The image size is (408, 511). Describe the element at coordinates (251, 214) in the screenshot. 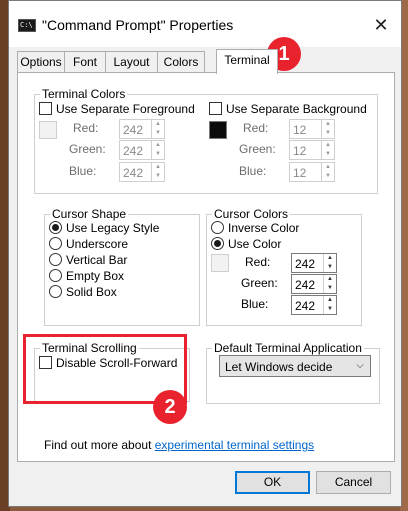

I see `cursor-colors-label: Cursor Colors` at that location.